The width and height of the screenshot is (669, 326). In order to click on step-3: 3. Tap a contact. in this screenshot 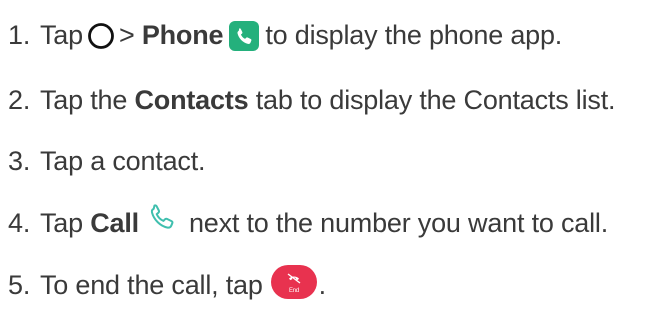, I will do `click(107, 161)`.